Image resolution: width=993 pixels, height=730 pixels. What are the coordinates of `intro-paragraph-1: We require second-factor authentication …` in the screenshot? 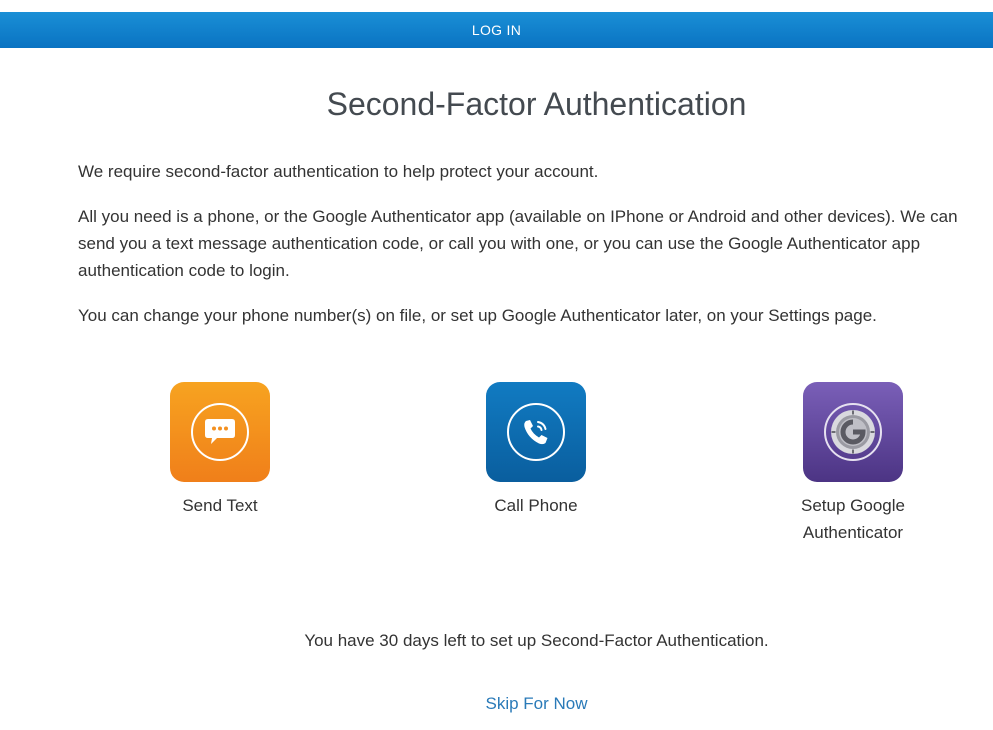 It's located at (338, 171).